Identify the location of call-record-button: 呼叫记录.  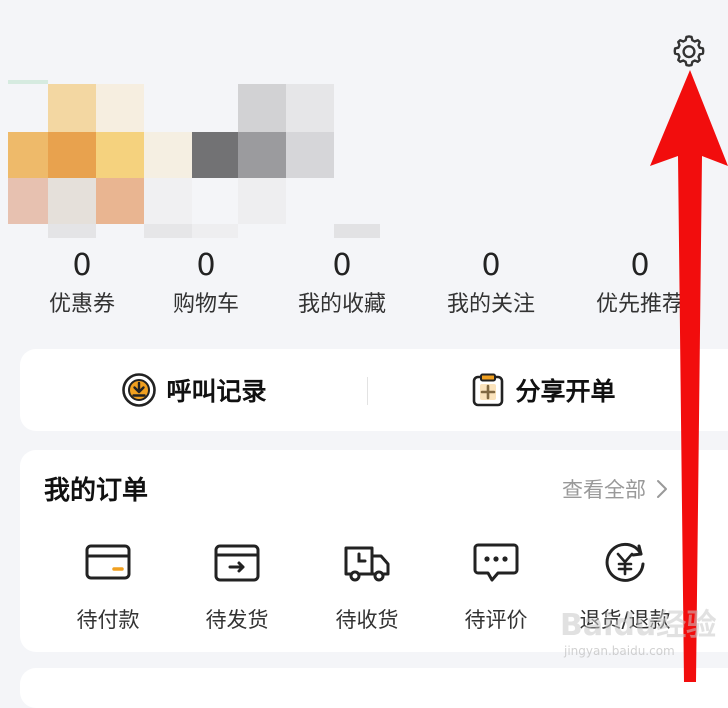
(193, 390).